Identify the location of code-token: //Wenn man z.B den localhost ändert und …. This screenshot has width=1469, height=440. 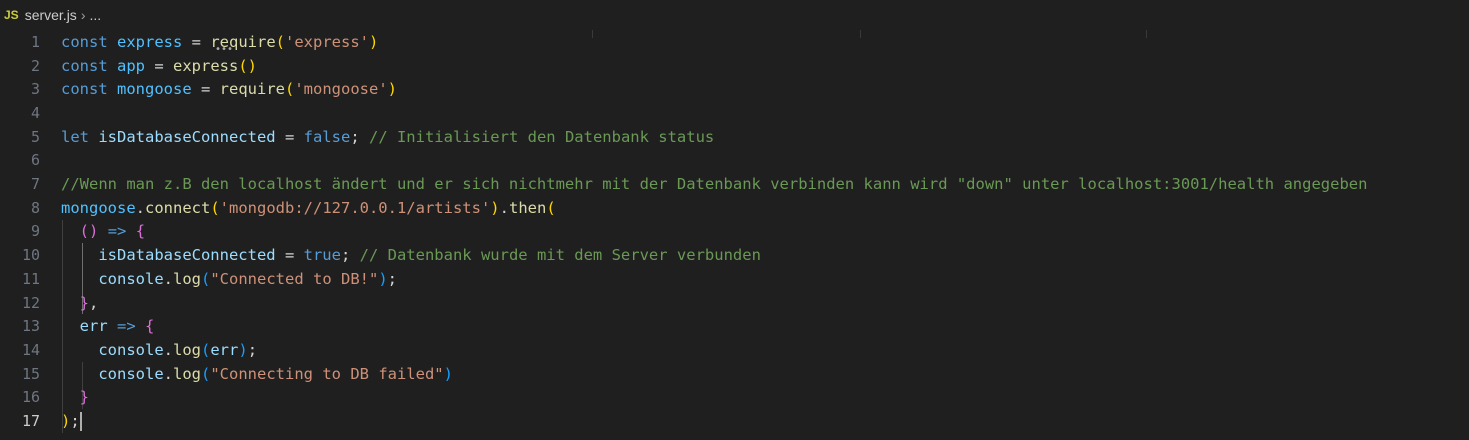
(714, 184).